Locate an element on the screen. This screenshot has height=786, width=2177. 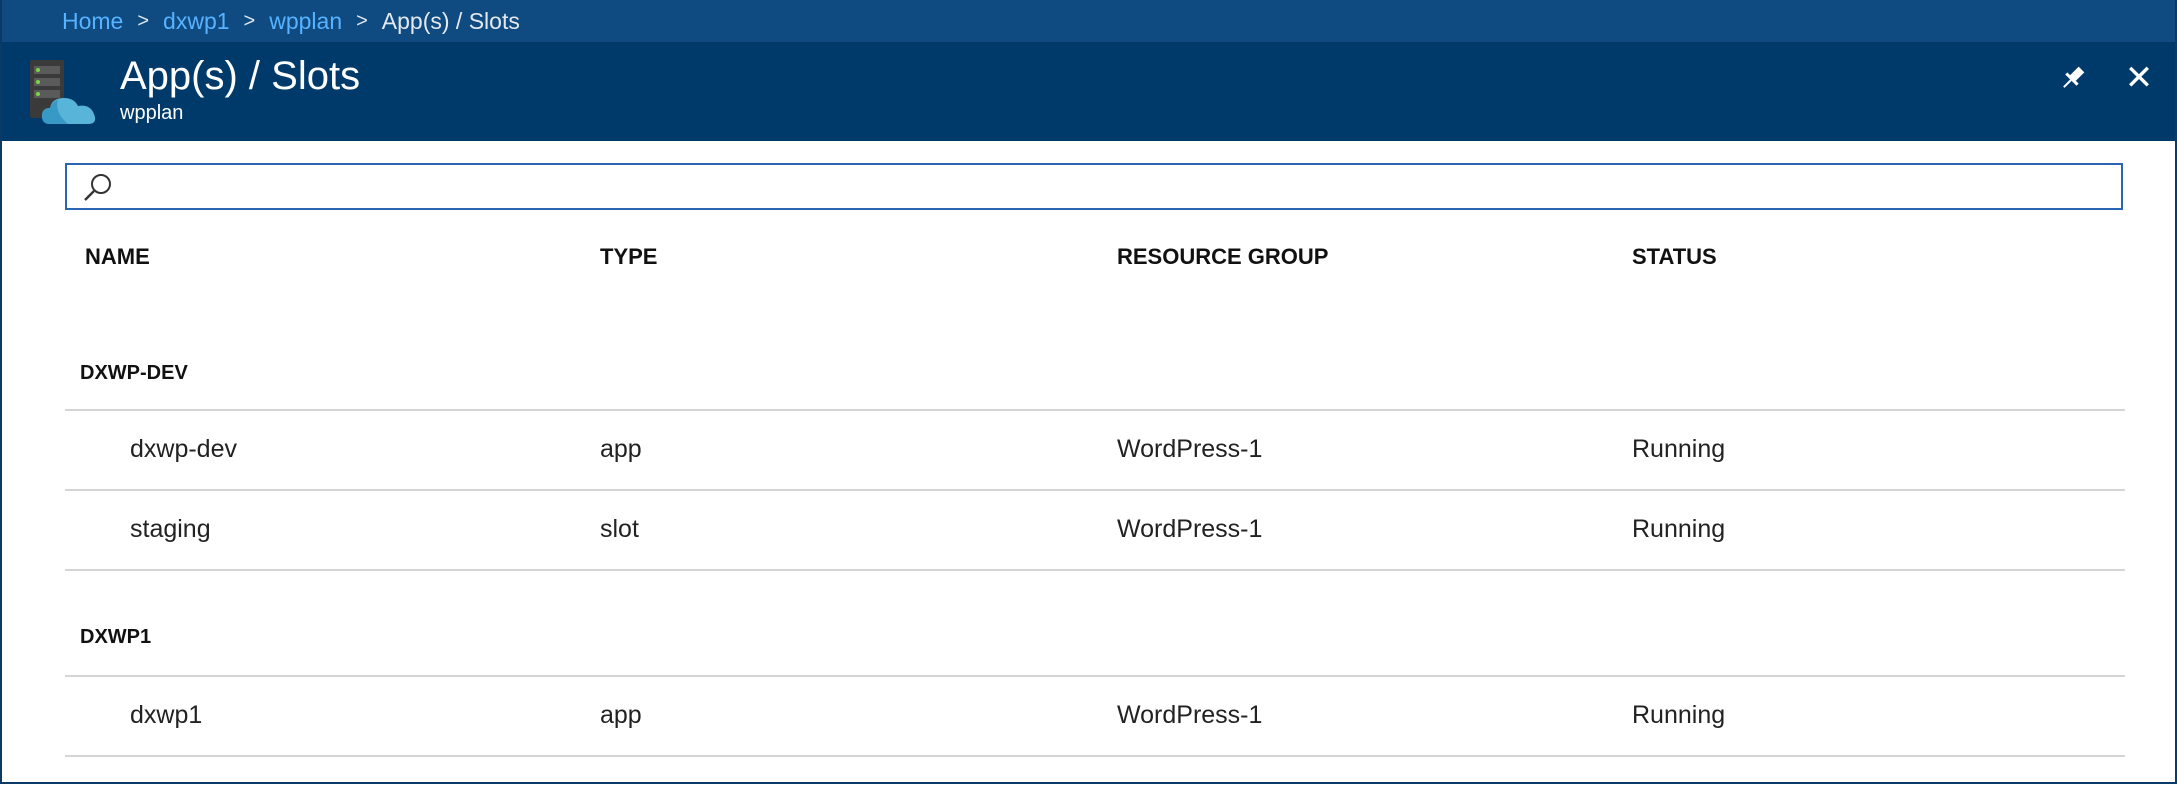
close-icon: ✕ is located at coordinates (2139, 78).